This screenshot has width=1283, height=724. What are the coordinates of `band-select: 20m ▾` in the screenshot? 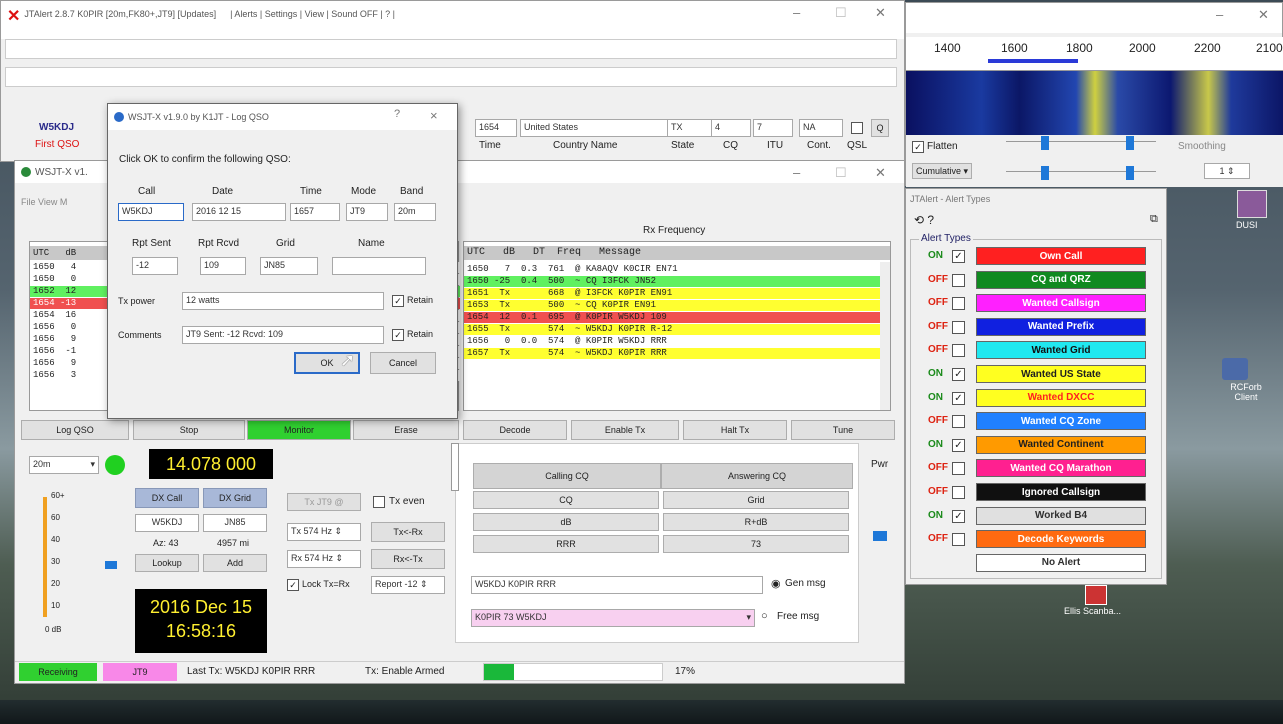 It's located at (64, 465).